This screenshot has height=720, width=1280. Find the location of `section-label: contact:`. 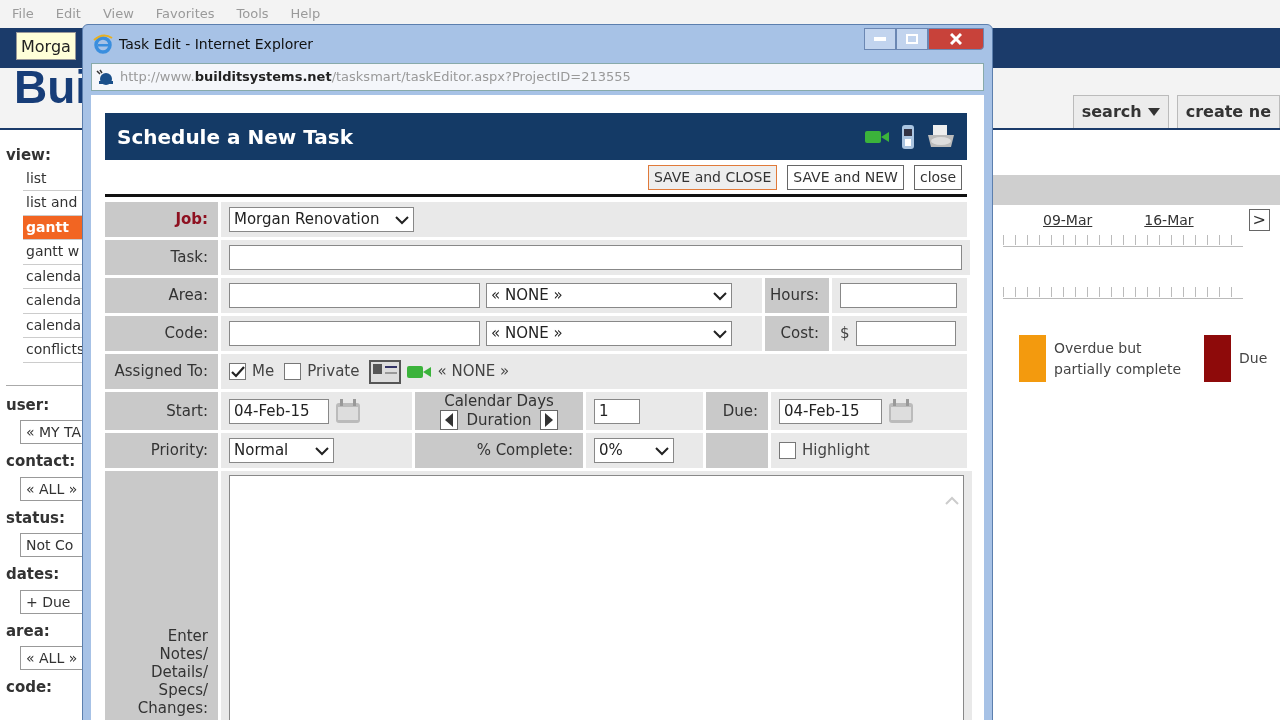

section-label: contact: is located at coordinates (41, 461).